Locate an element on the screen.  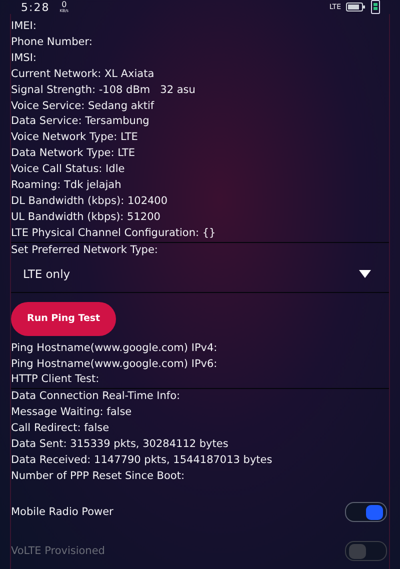
info-text: LTE Physical Channel Configuration: {} is located at coordinates (114, 233).